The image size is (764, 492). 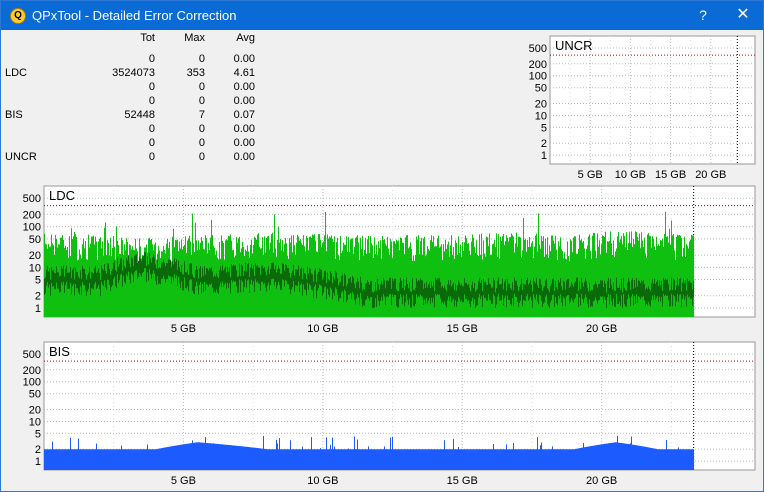 What do you see at coordinates (18, 16) in the screenshot?
I see `qpxtool-logo-icon: Q` at bounding box center [18, 16].